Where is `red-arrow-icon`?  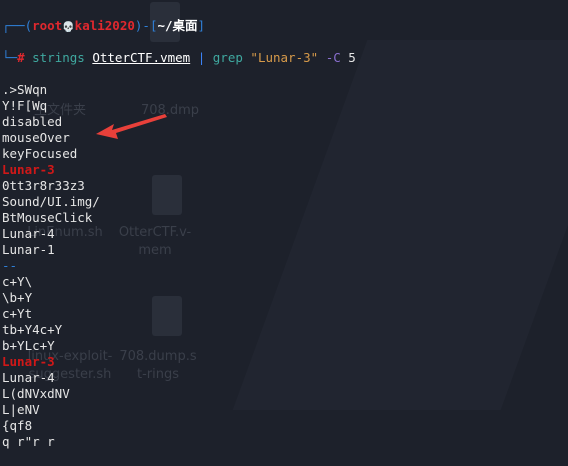 red-arrow-icon is located at coordinates (131, 126).